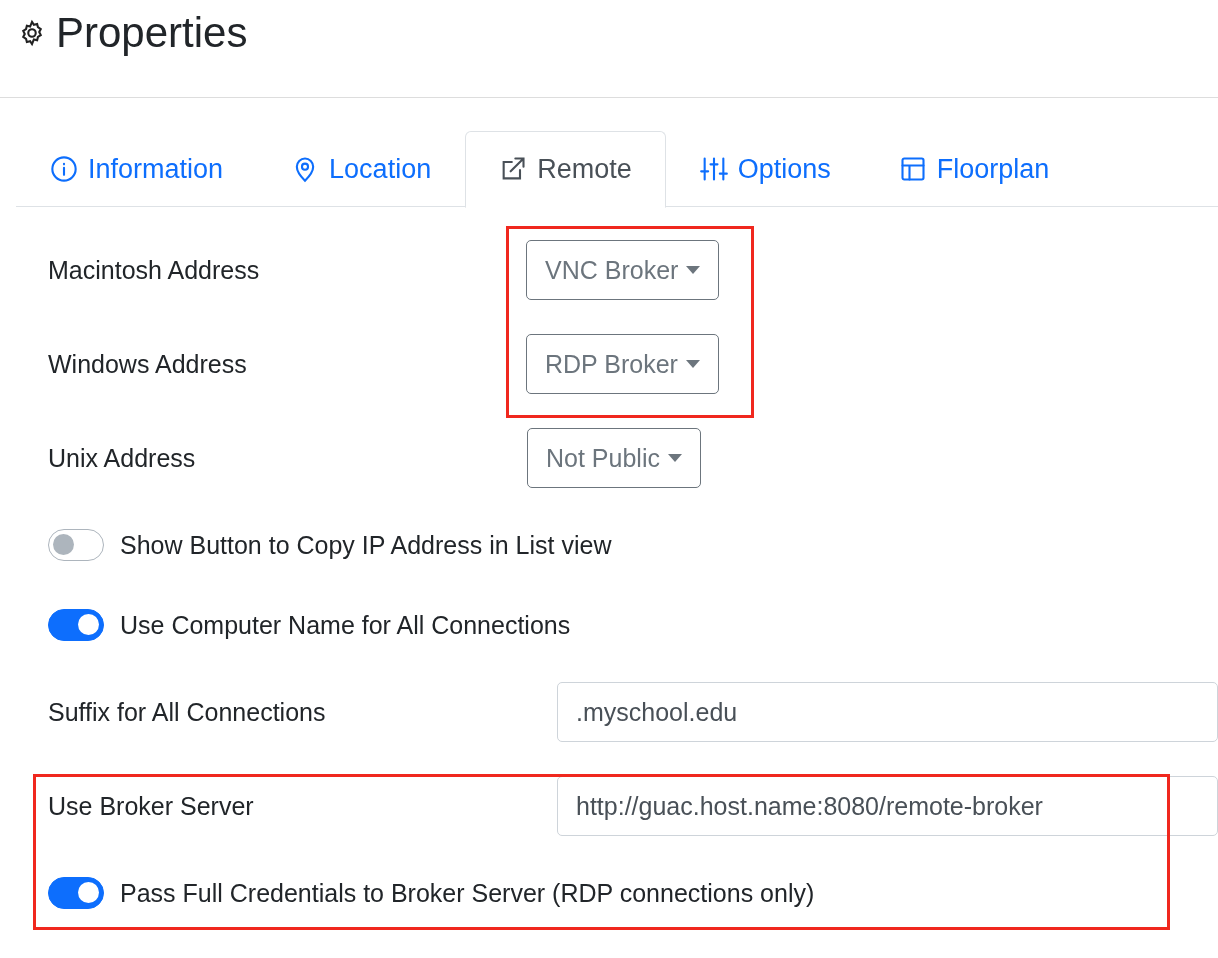 This screenshot has height=958, width=1218. What do you see at coordinates (974, 169) in the screenshot?
I see `tab: Floorplan` at bounding box center [974, 169].